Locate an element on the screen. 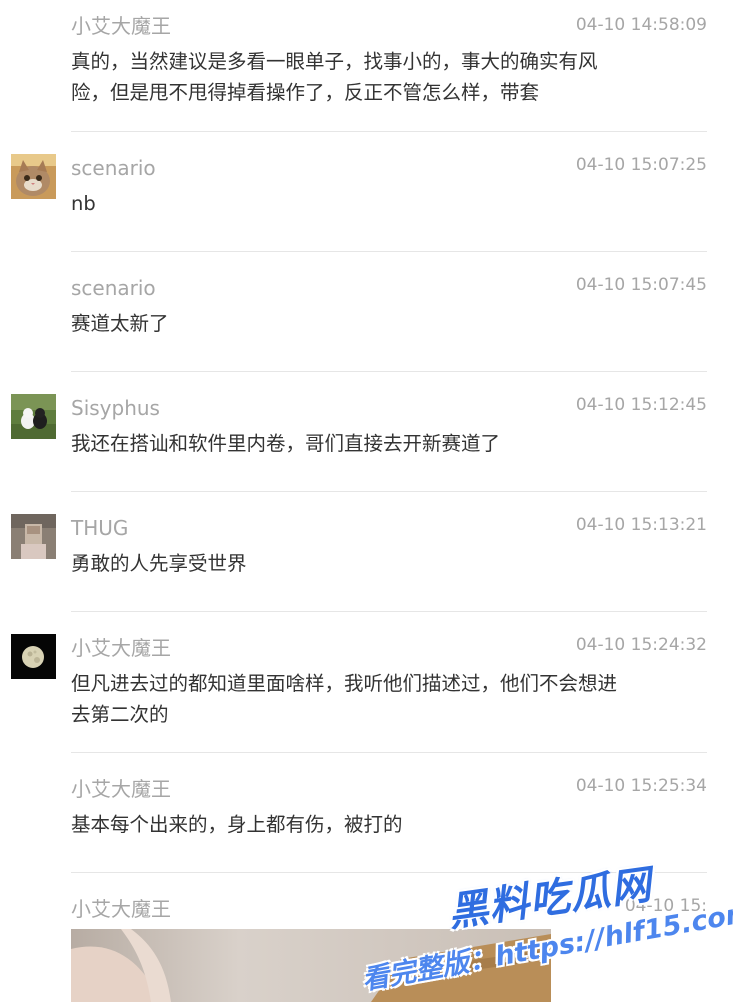  comment-username: Sisyphus is located at coordinates (115, 408).